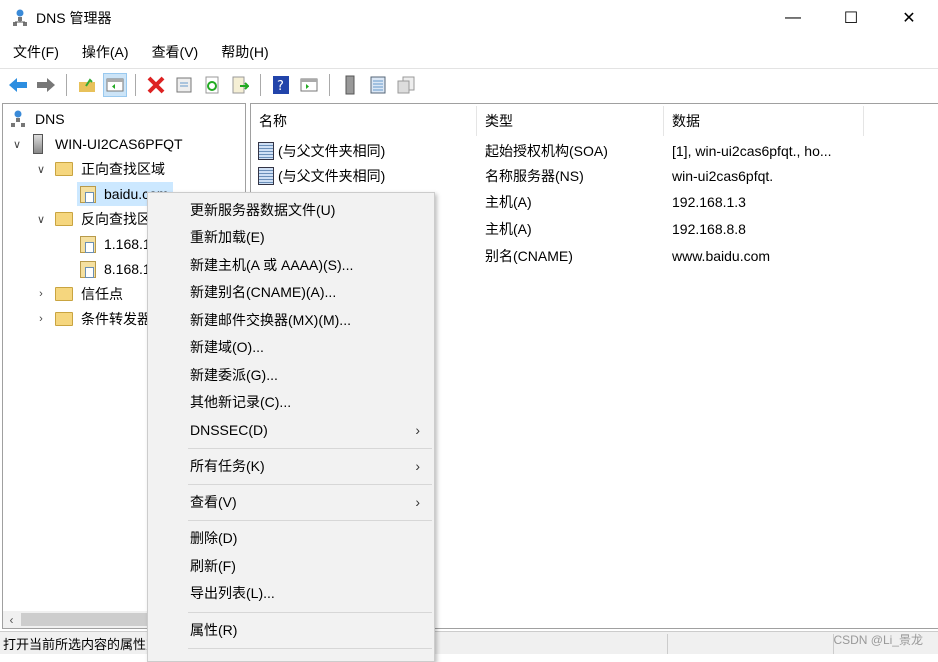 This screenshot has height=662, width=938. Describe the element at coordinates (291, 210) in the screenshot. I see `menu-item-update-data-file: 更新服务器数据文件(U)` at that location.